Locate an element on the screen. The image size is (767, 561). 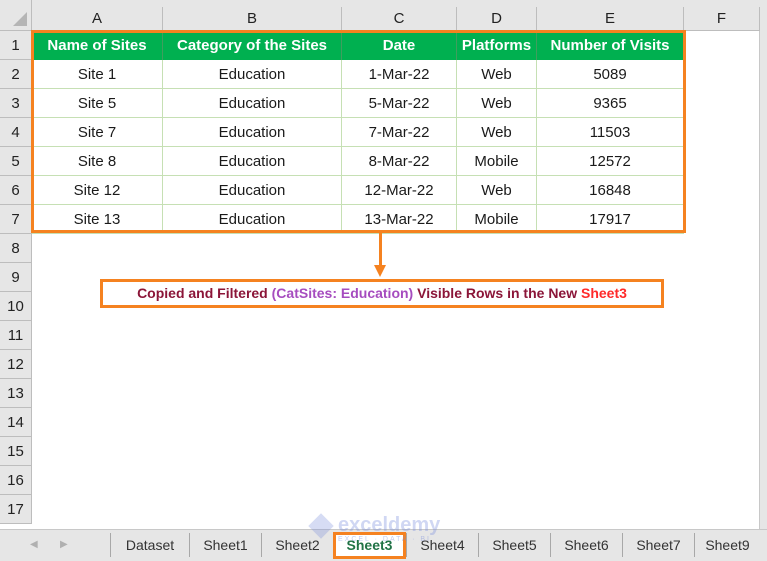
row-header-12: 12 is located at coordinates (16, 364).